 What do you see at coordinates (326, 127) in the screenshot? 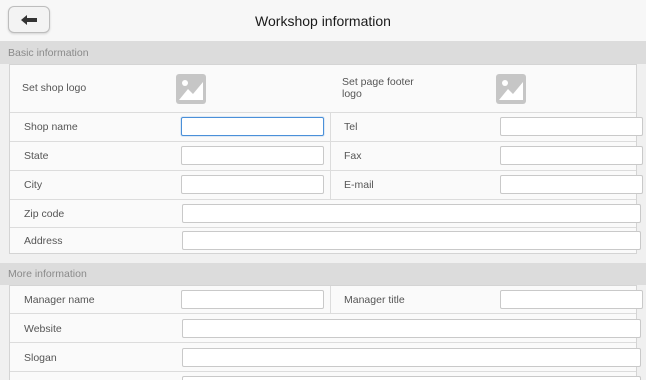
I see `shop-name-row: Shop name Tel` at bounding box center [326, 127].